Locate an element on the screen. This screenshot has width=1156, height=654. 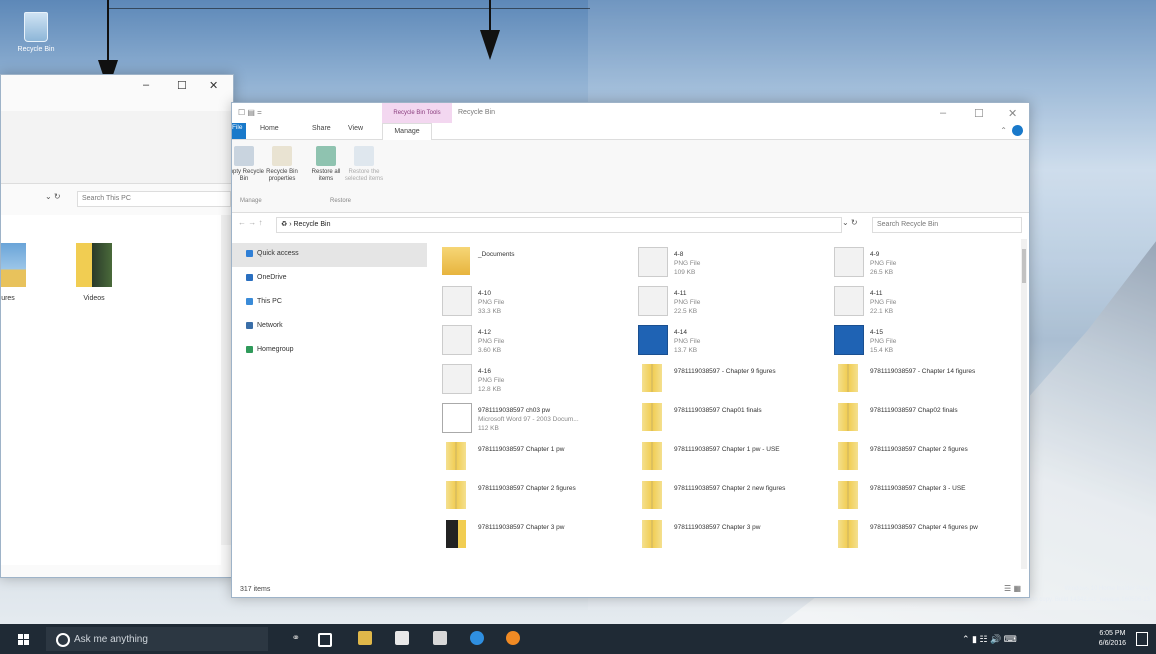
edge-icon is located at coordinates (477, 638).